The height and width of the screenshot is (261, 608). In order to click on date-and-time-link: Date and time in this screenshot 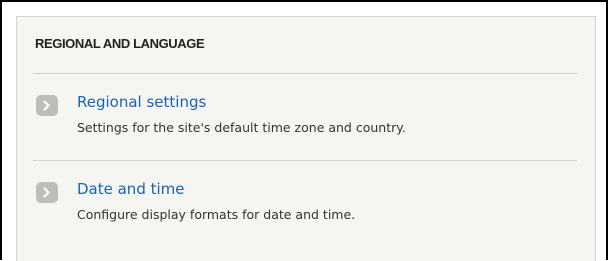, I will do `click(131, 189)`.